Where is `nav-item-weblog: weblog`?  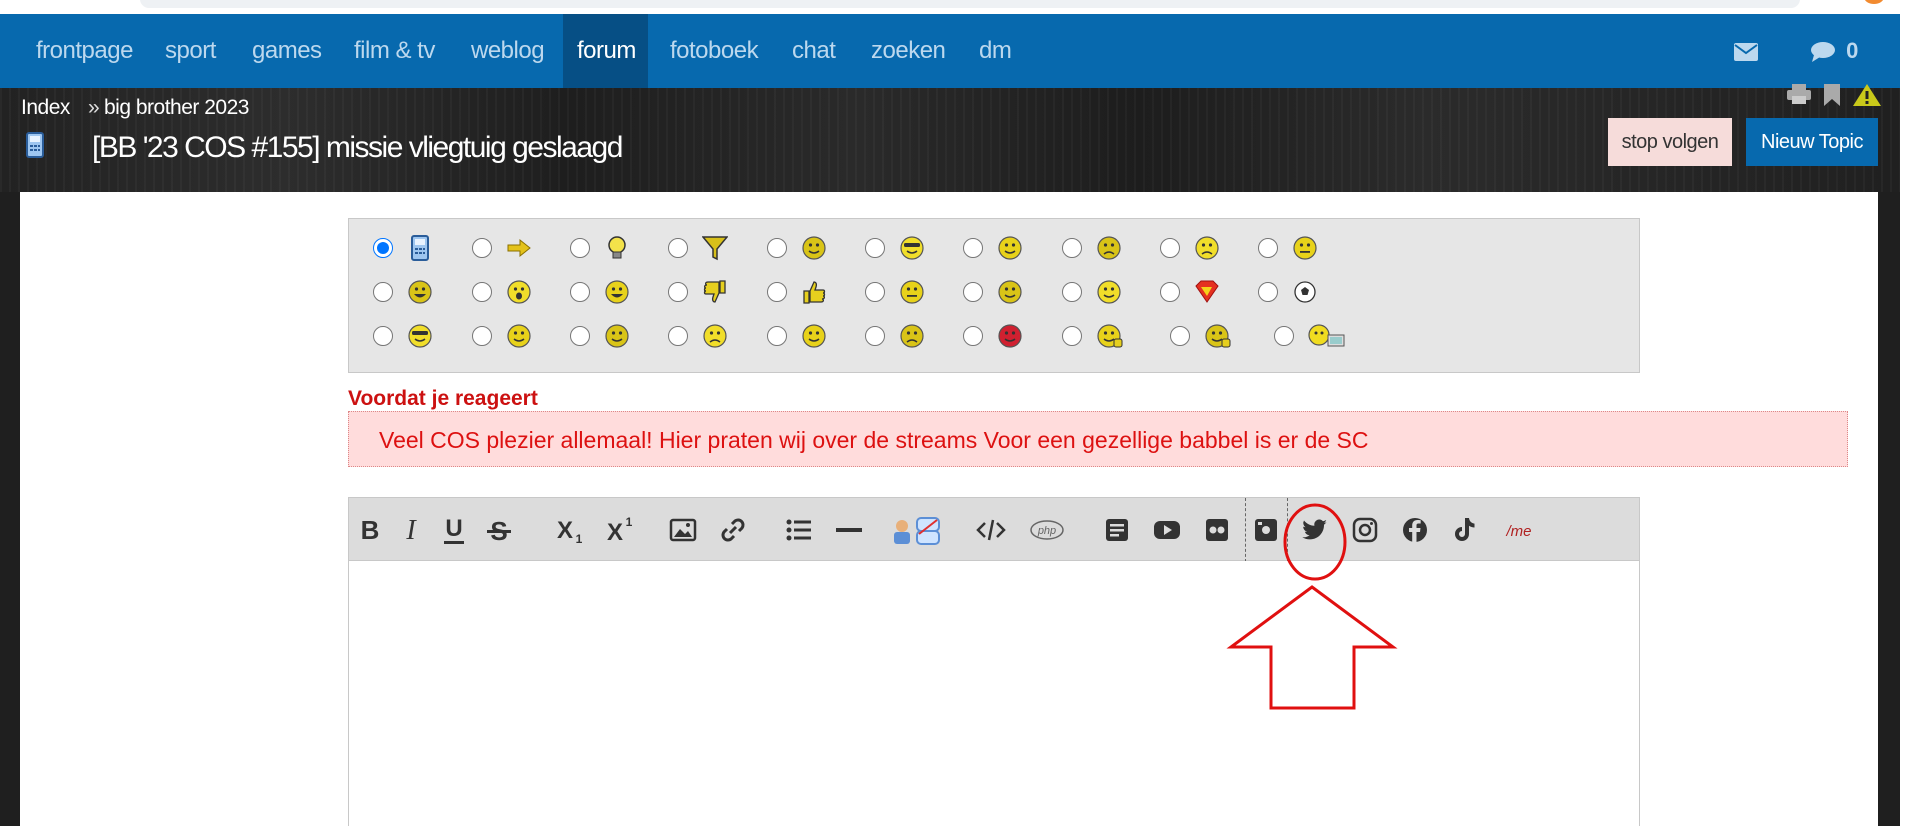
nav-item-weblog: weblog is located at coordinates (507, 51).